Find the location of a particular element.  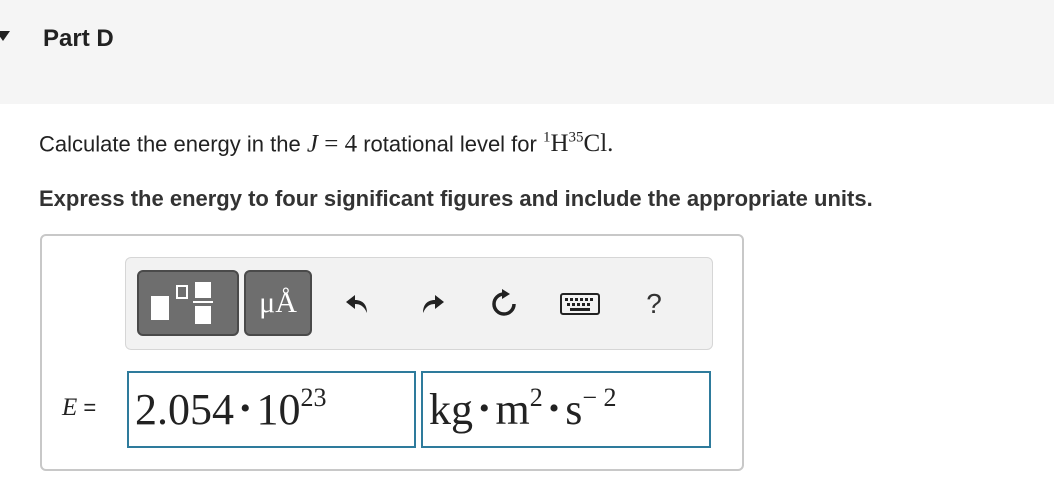

unit-m: m is located at coordinates (512, 409).